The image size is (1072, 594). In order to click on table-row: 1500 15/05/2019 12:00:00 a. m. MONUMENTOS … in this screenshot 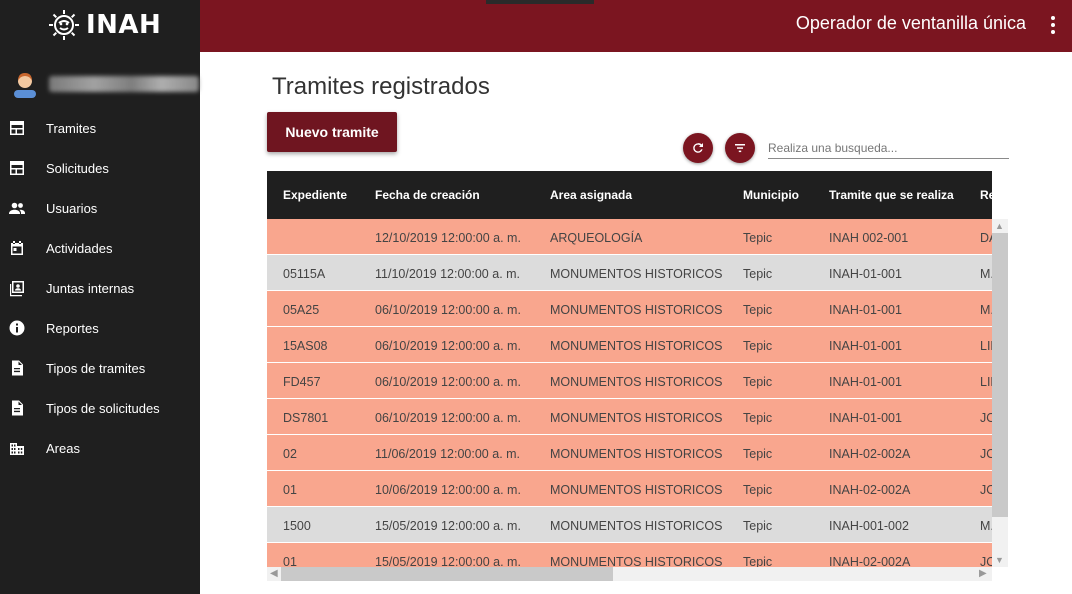, I will do `click(629, 525)`.